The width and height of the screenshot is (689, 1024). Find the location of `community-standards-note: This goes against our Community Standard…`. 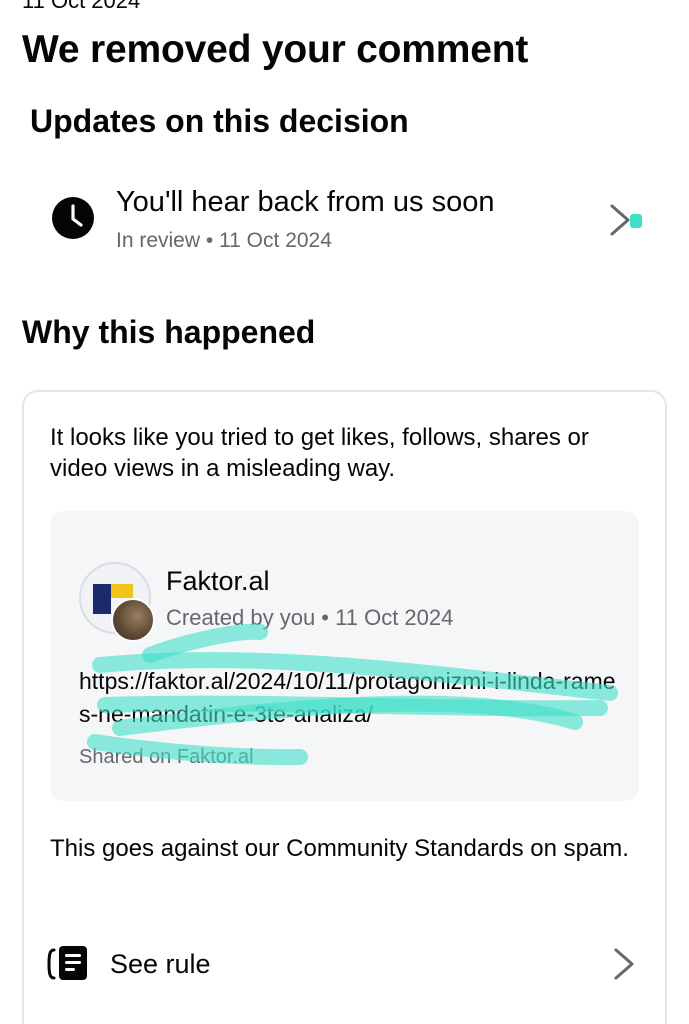

community-standards-note: This goes against our Community Standard… is located at coordinates (339, 848).